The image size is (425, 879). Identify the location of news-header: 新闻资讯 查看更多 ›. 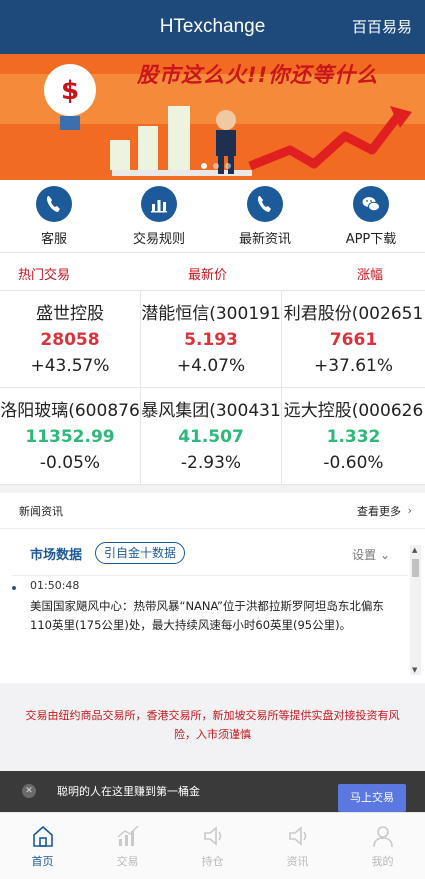
(212, 511).